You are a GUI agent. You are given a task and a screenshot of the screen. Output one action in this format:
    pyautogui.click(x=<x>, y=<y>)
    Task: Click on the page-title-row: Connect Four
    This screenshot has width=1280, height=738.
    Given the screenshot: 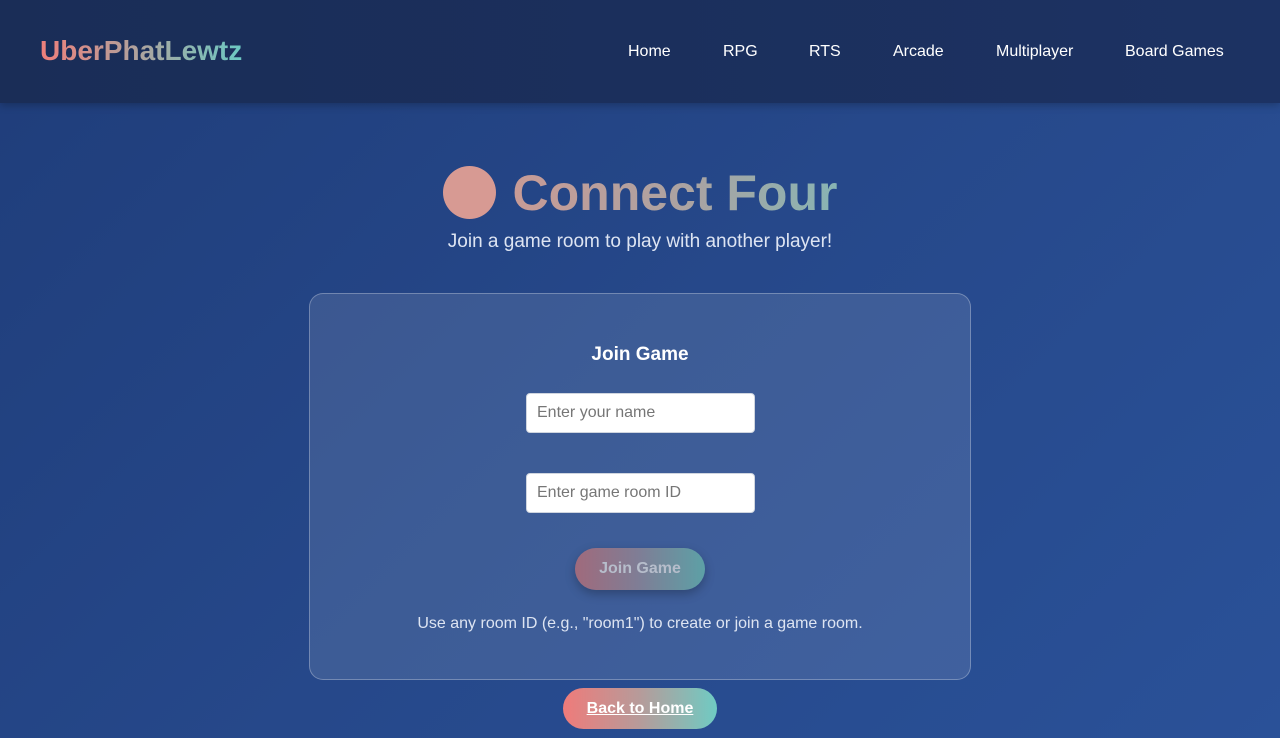 What is the action you would take?
    pyautogui.click(x=640, y=193)
    